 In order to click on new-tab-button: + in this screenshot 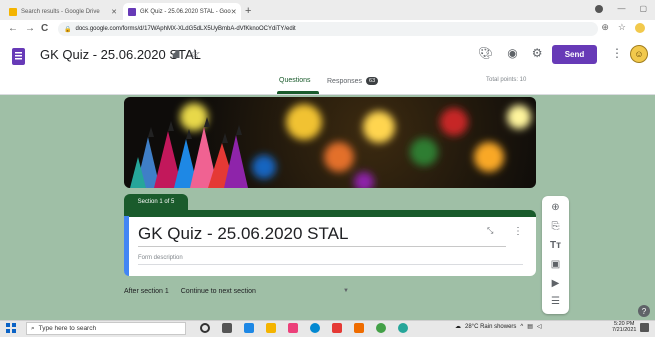, I will do `click(248, 11)`.